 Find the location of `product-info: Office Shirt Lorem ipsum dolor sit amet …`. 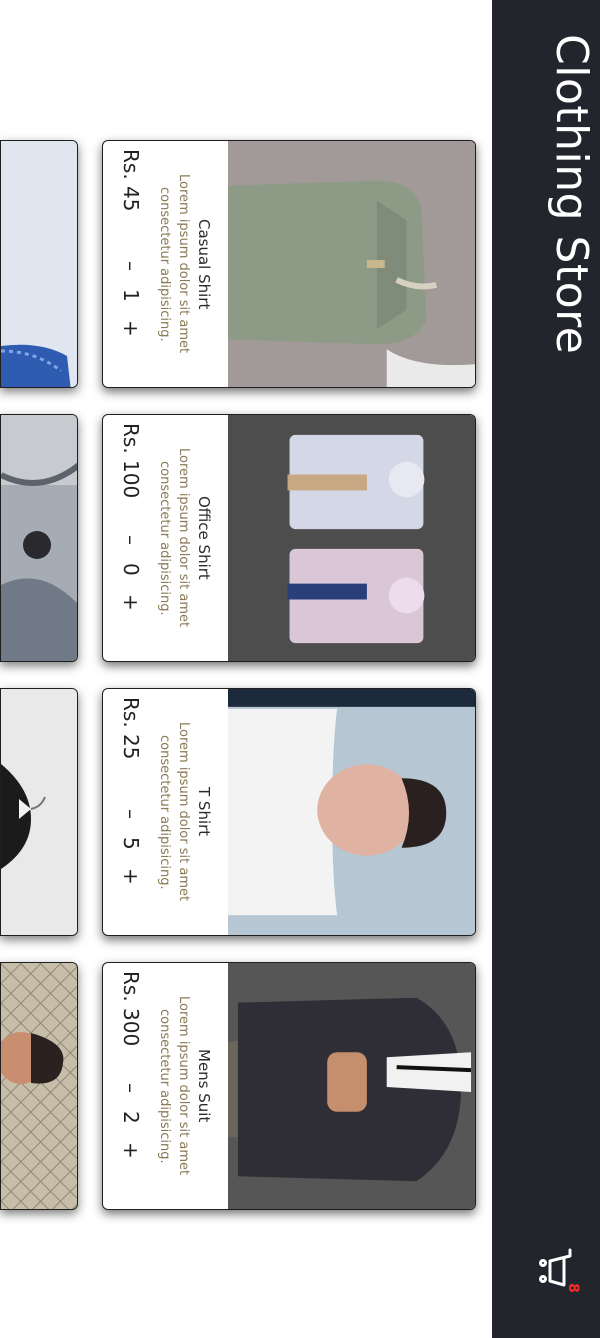

product-info: Office Shirt Lorem ipsum dolor sit amet … is located at coordinates (165, 538).